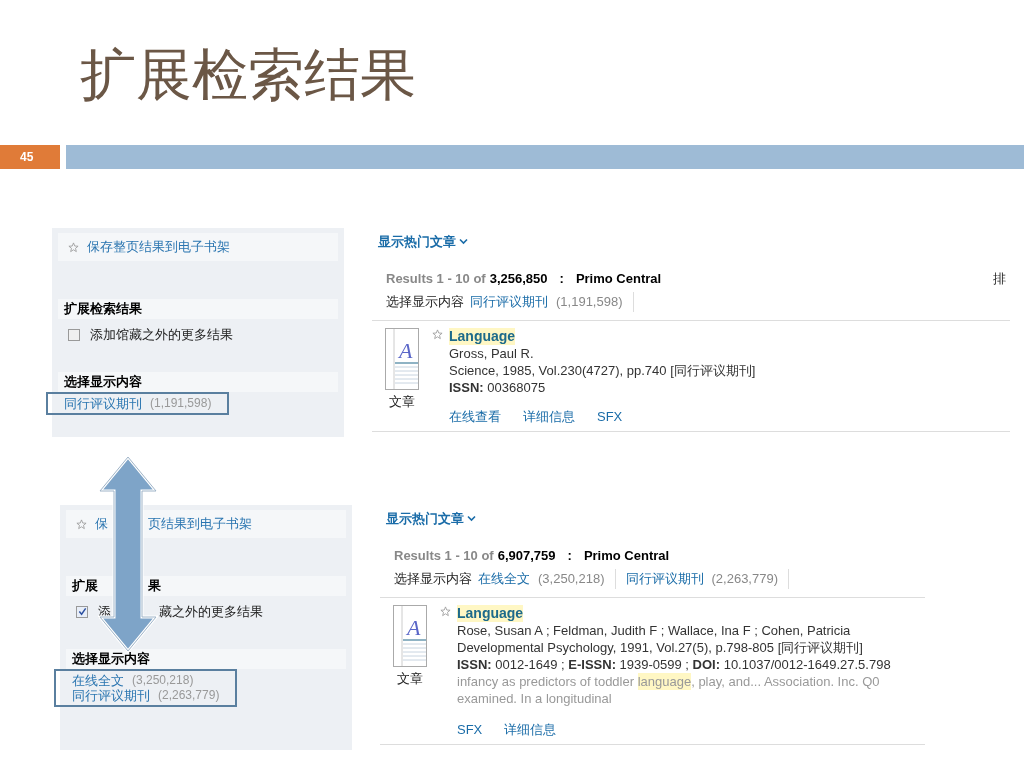 This screenshot has width=1024, height=768. Describe the element at coordinates (654, 630) in the screenshot. I see `record-detail: Rose, Susan A ; Feldman, Judith F ; Wallace, Ina F ; Cohen, Patricia` at that location.